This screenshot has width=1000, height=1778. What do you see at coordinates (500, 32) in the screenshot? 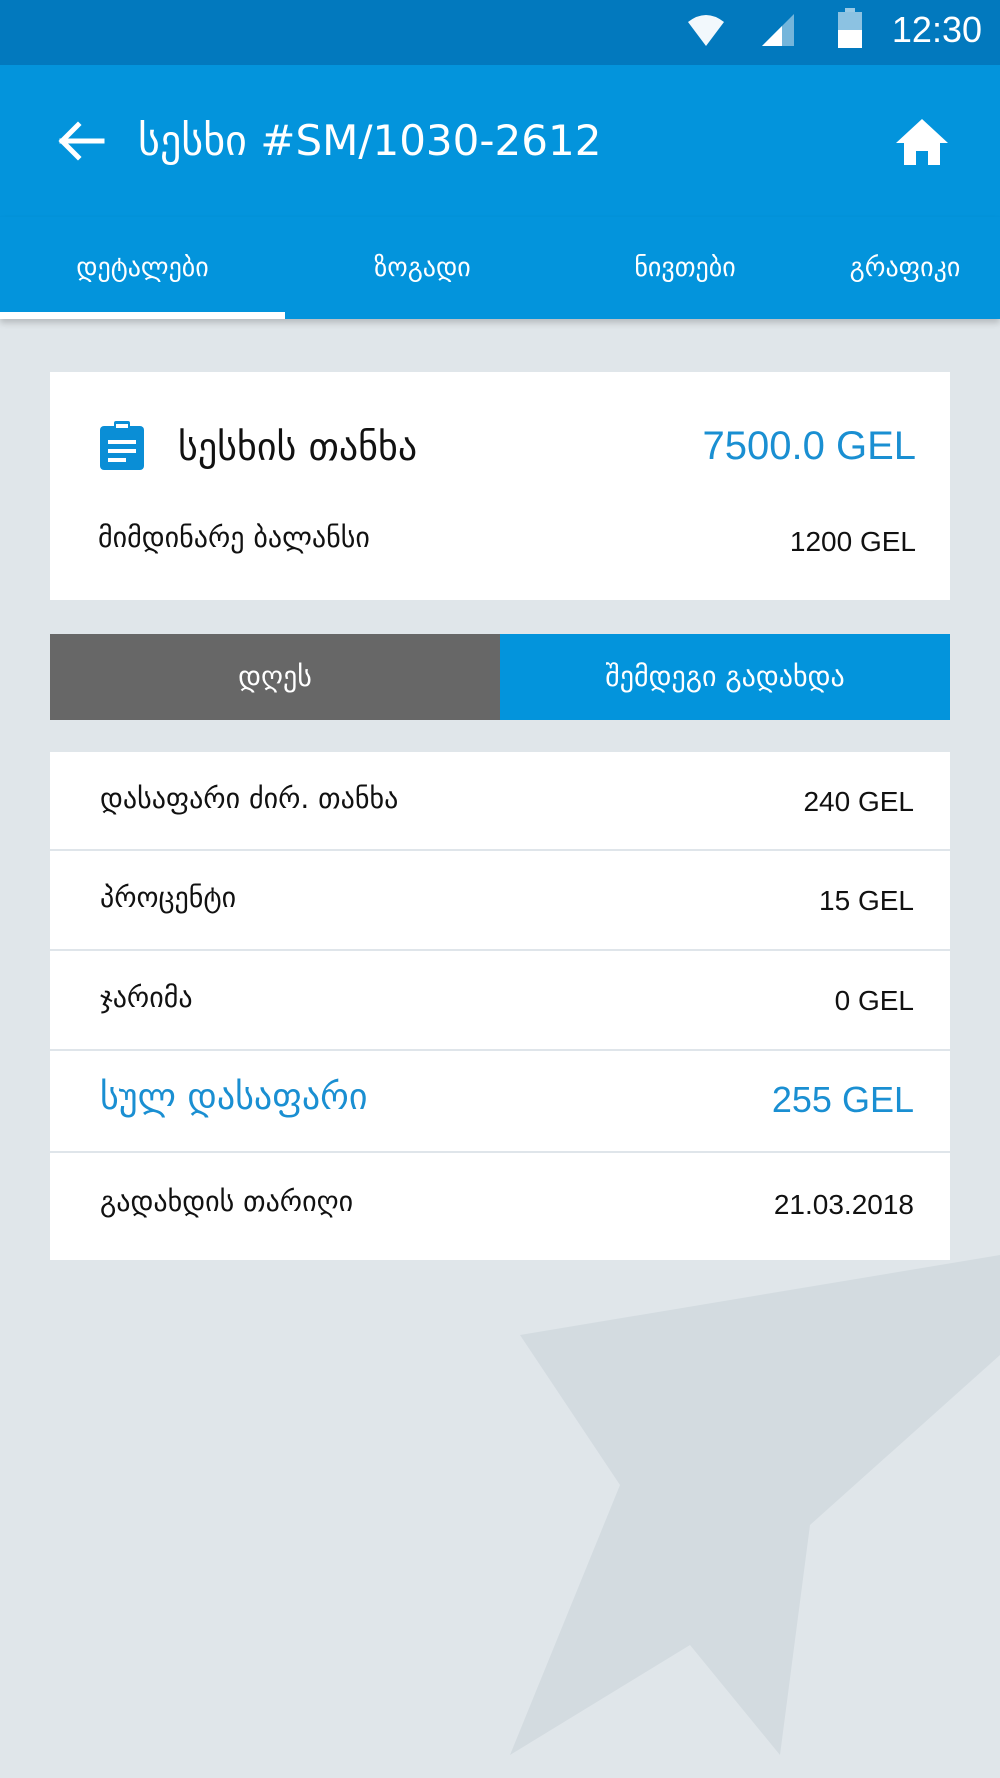
I see `status-bar: 12:30` at bounding box center [500, 32].